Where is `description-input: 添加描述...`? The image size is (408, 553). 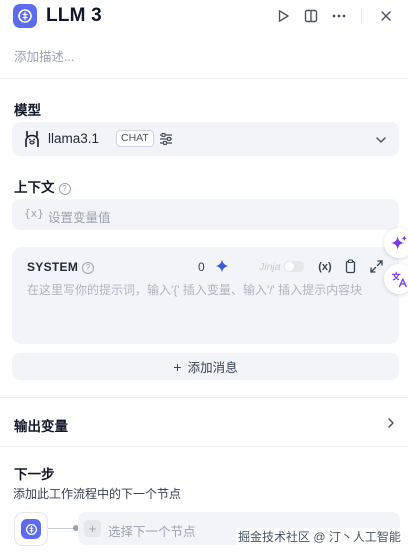
description-input: 添加描述... is located at coordinates (44, 55).